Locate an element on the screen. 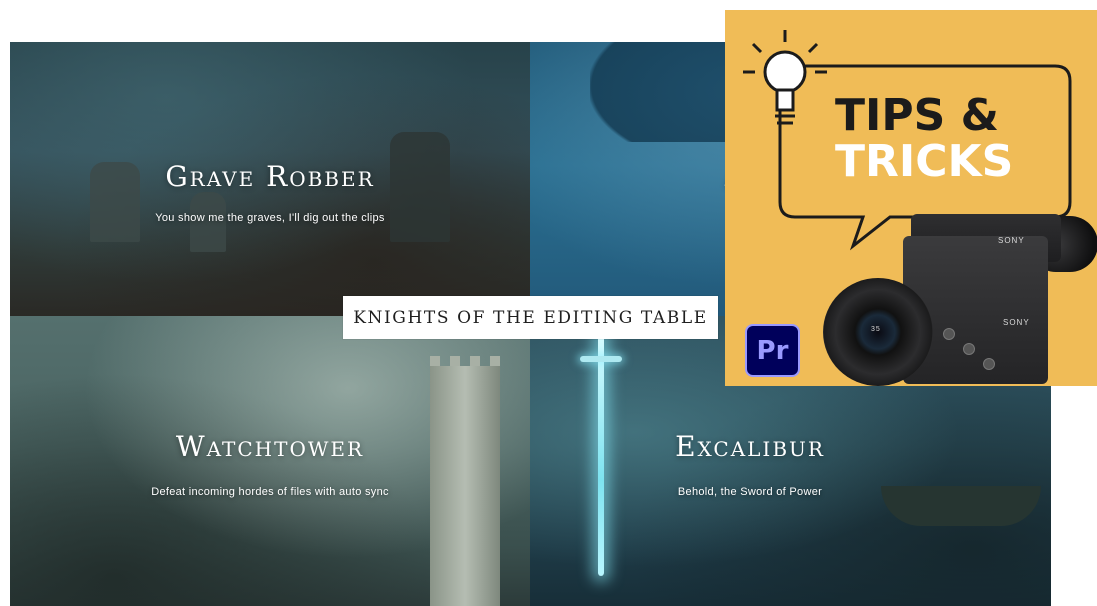 The image size is (1097, 606). tile-title: Watchtower is located at coordinates (270, 446).